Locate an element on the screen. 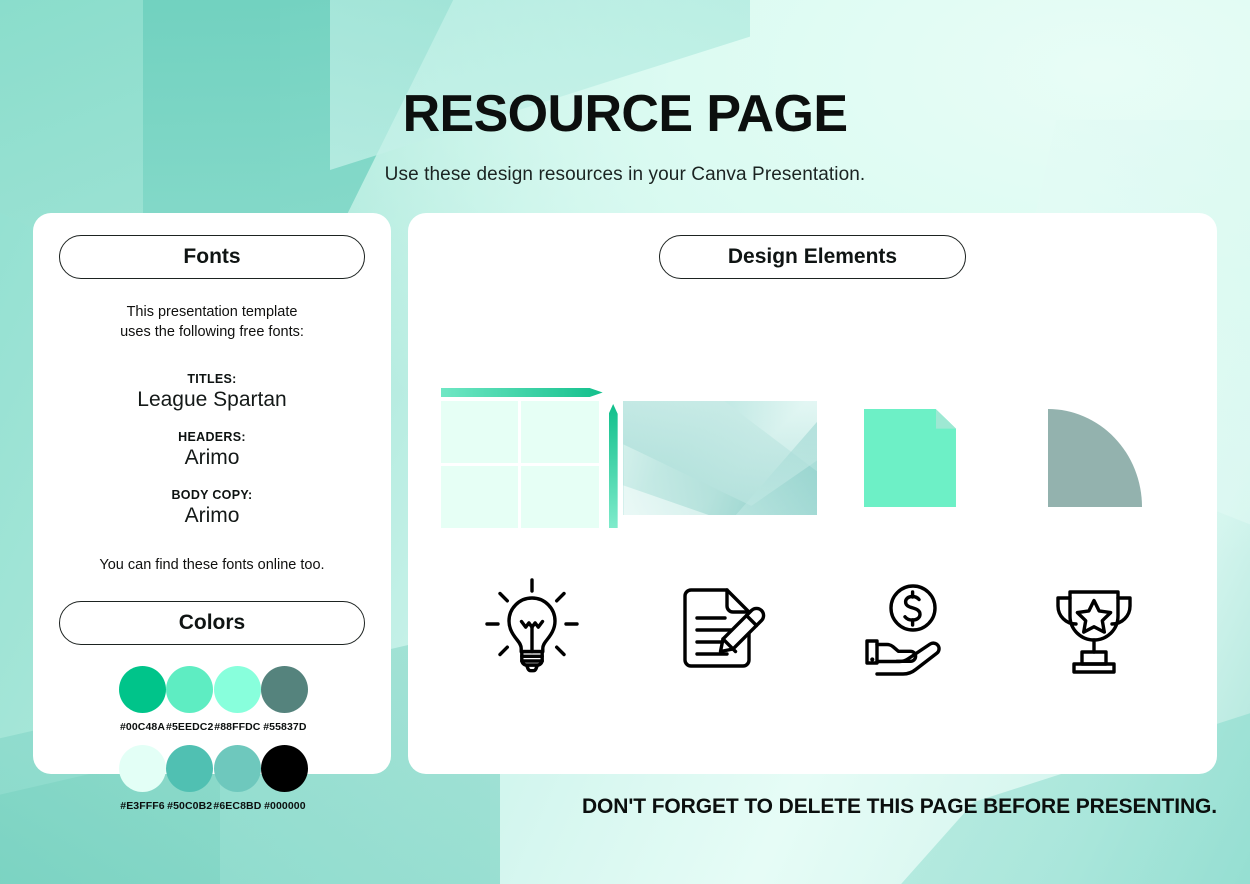 The width and height of the screenshot is (1250, 884). color-swatch-hex-label: #E3FFF6 is located at coordinates (142, 805).